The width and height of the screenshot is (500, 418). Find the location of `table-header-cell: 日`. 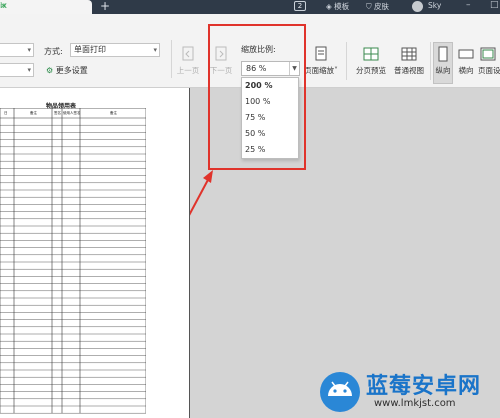

table-header-cell: 日 is located at coordinates (6, 113).